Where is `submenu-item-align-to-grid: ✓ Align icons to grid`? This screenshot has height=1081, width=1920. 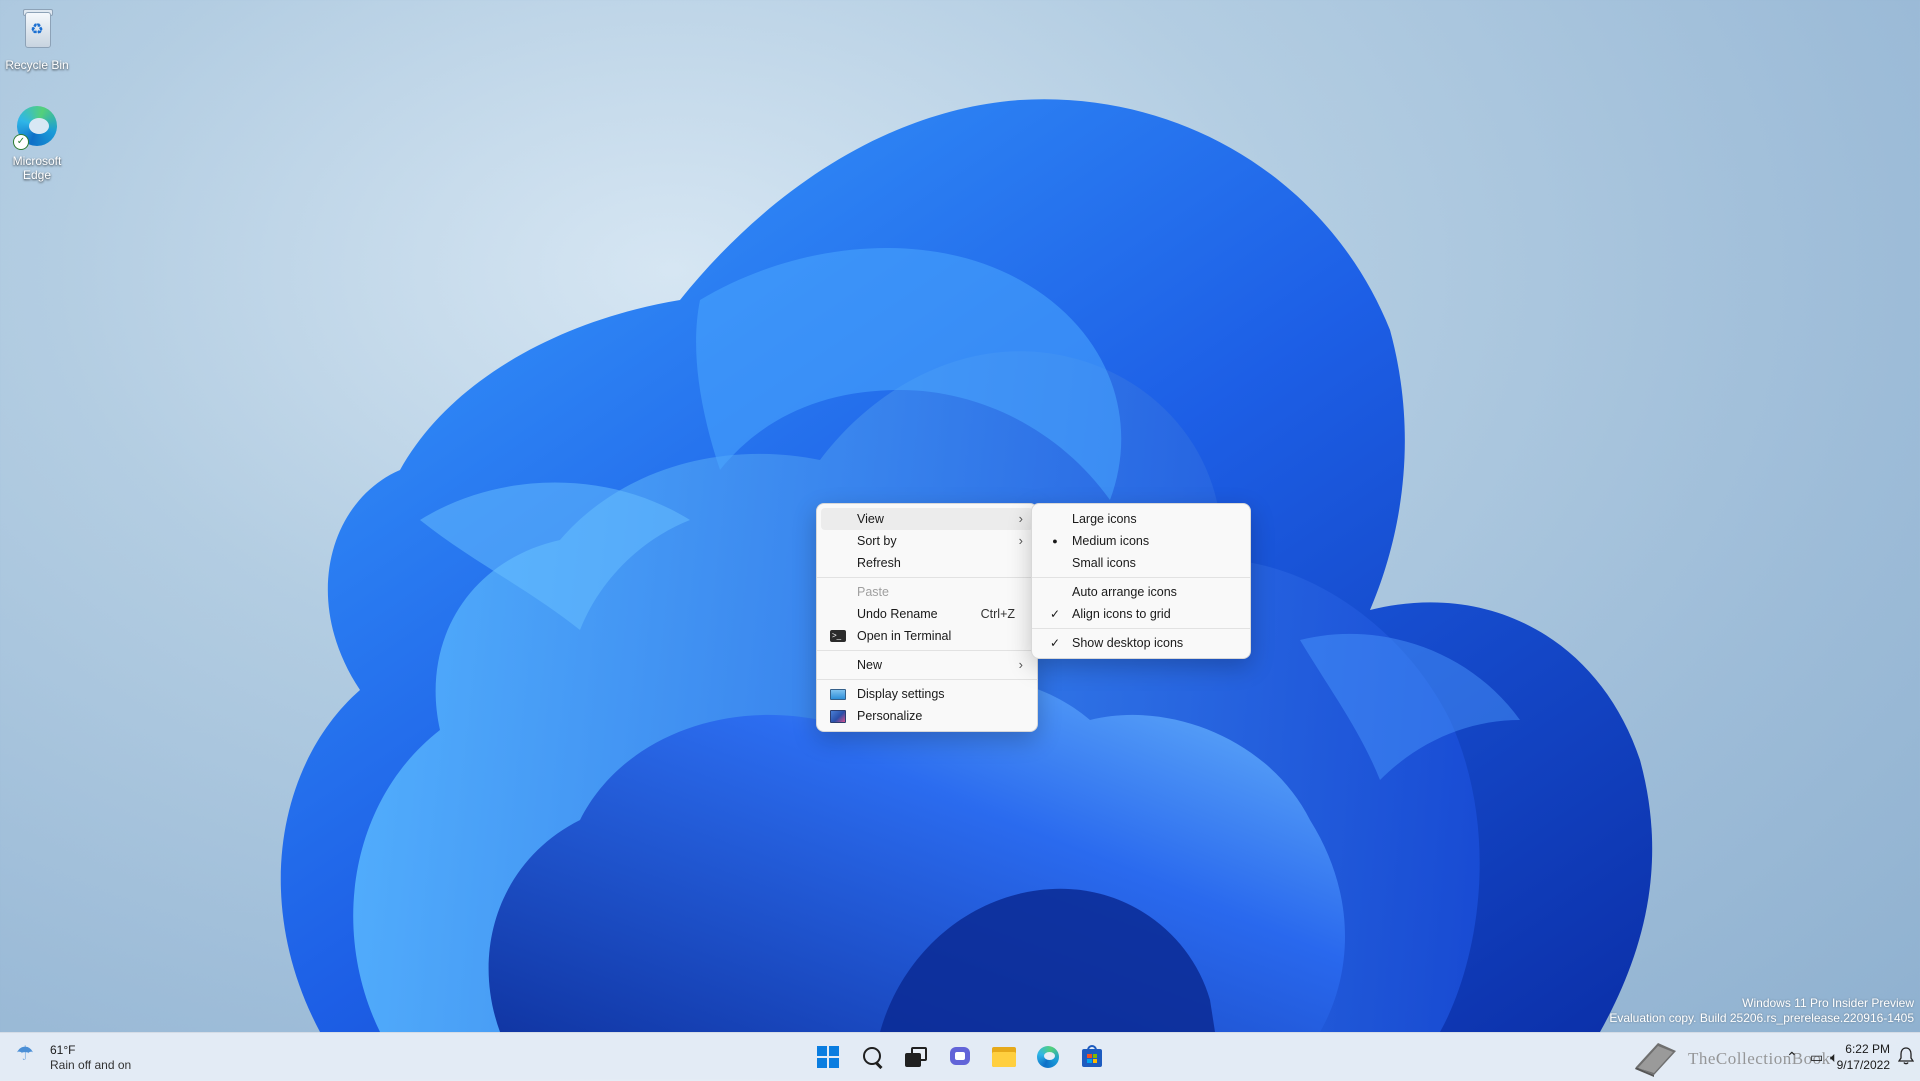 submenu-item-align-to-grid: ✓ Align icons to grid is located at coordinates (1141, 614).